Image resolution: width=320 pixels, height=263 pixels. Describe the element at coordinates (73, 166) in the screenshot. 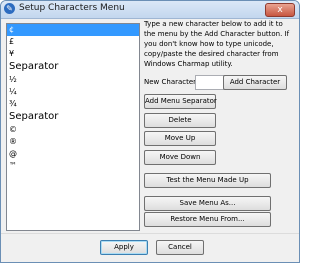

I see `list-item: ™` at that location.